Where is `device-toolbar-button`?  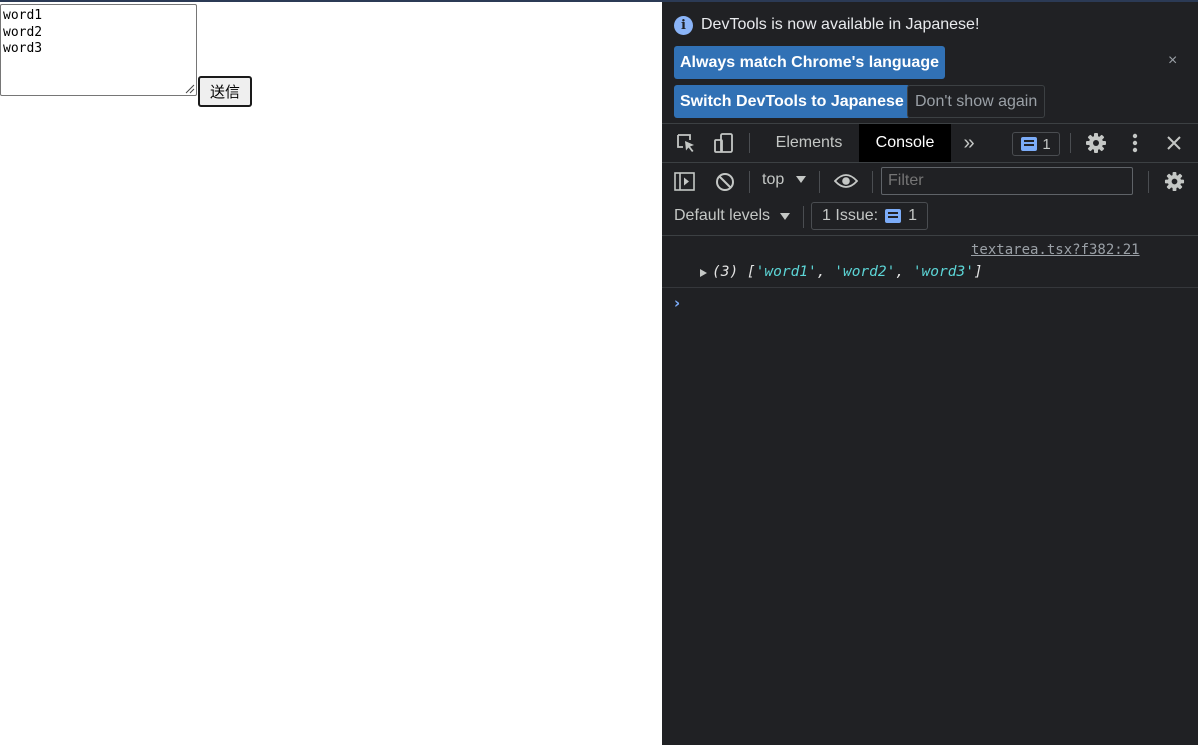 device-toolbar-button is located at coordinates (724, 143).